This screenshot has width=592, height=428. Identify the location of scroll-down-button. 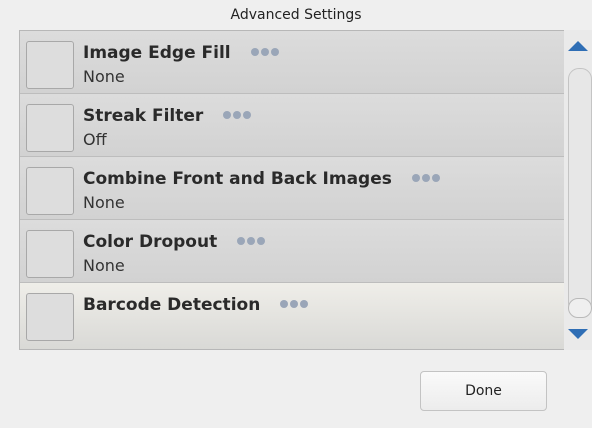
(578, 334).